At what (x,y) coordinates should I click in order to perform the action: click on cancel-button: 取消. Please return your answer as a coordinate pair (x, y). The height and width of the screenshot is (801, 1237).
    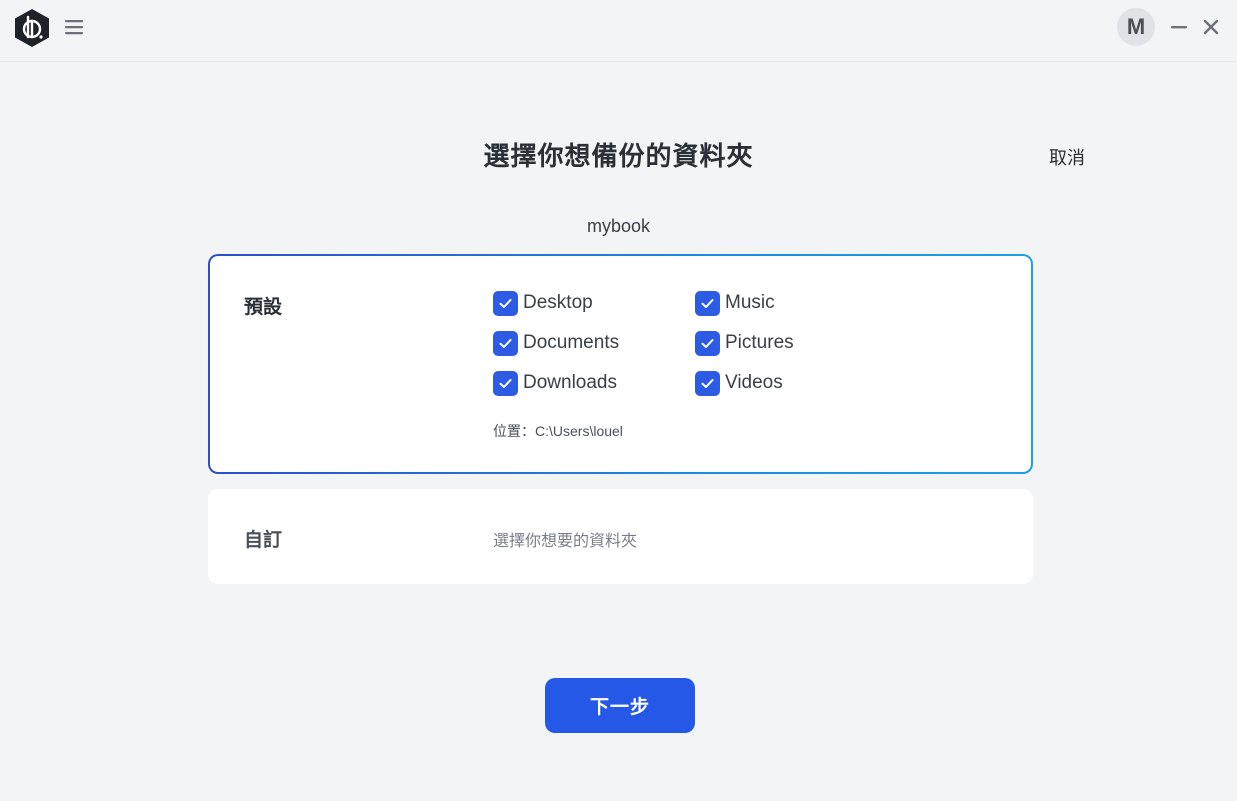
    Looking at the image, I should click on (1067, 157).